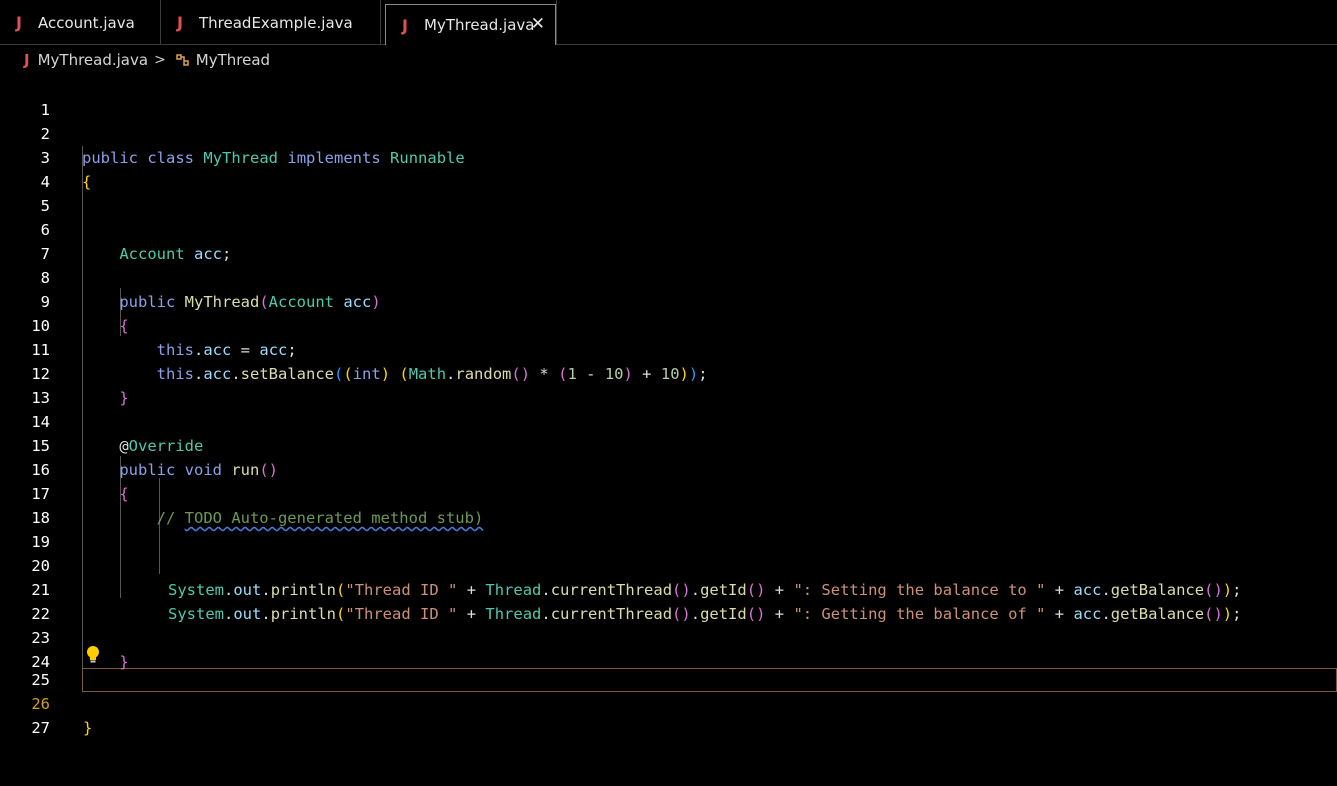  What do you see at coordinates (668, 444) in the screenshot?
I see `code-line: 15 public void run()` at bounding box center [668, 444].